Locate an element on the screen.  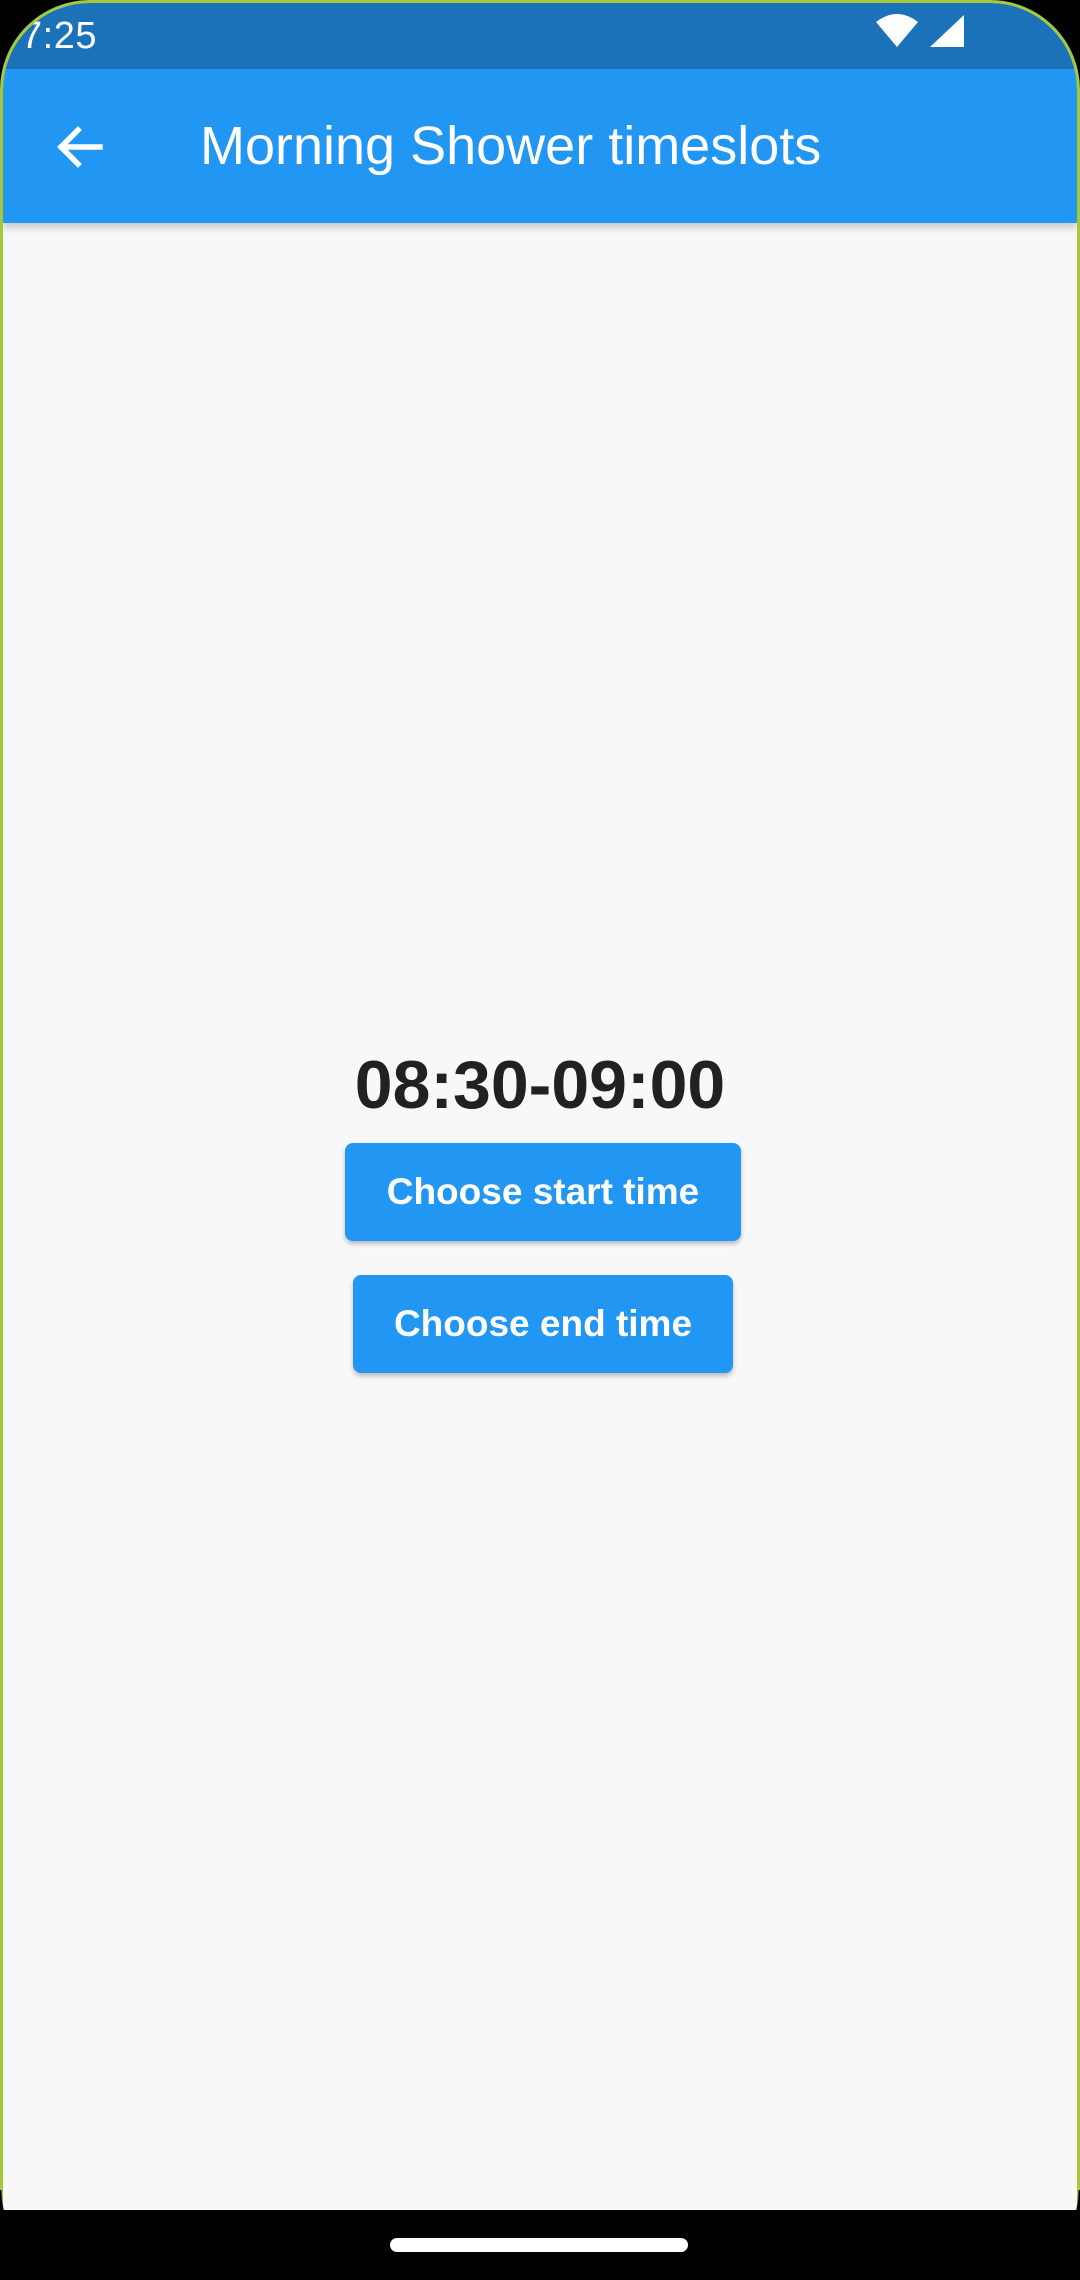
back-button is located at coordinates (79, 149).